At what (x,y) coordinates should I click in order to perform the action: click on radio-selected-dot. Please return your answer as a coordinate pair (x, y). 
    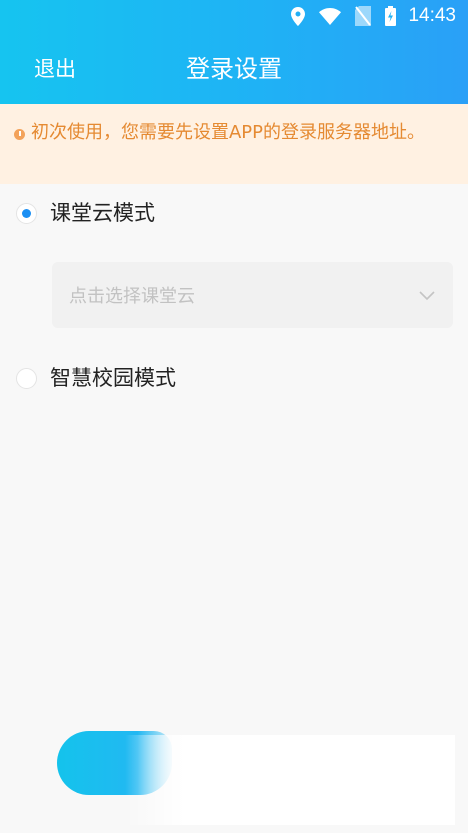
    Looking at the image, I should click on (26, 213).